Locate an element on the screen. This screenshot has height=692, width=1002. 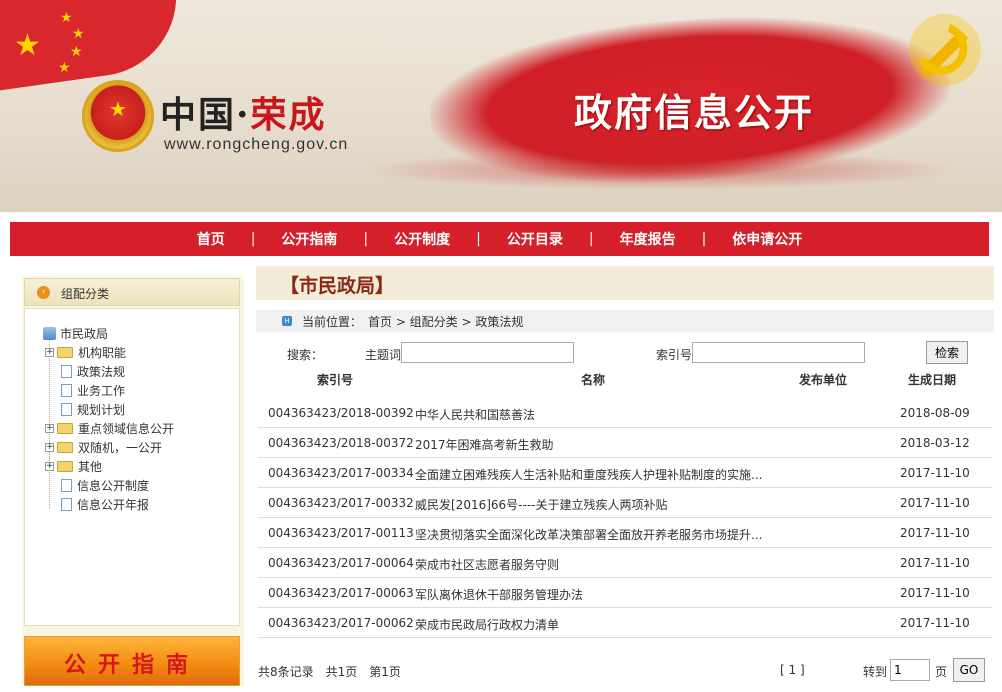
tree-item-other: + 其他 is located at coordinates (73, 466).